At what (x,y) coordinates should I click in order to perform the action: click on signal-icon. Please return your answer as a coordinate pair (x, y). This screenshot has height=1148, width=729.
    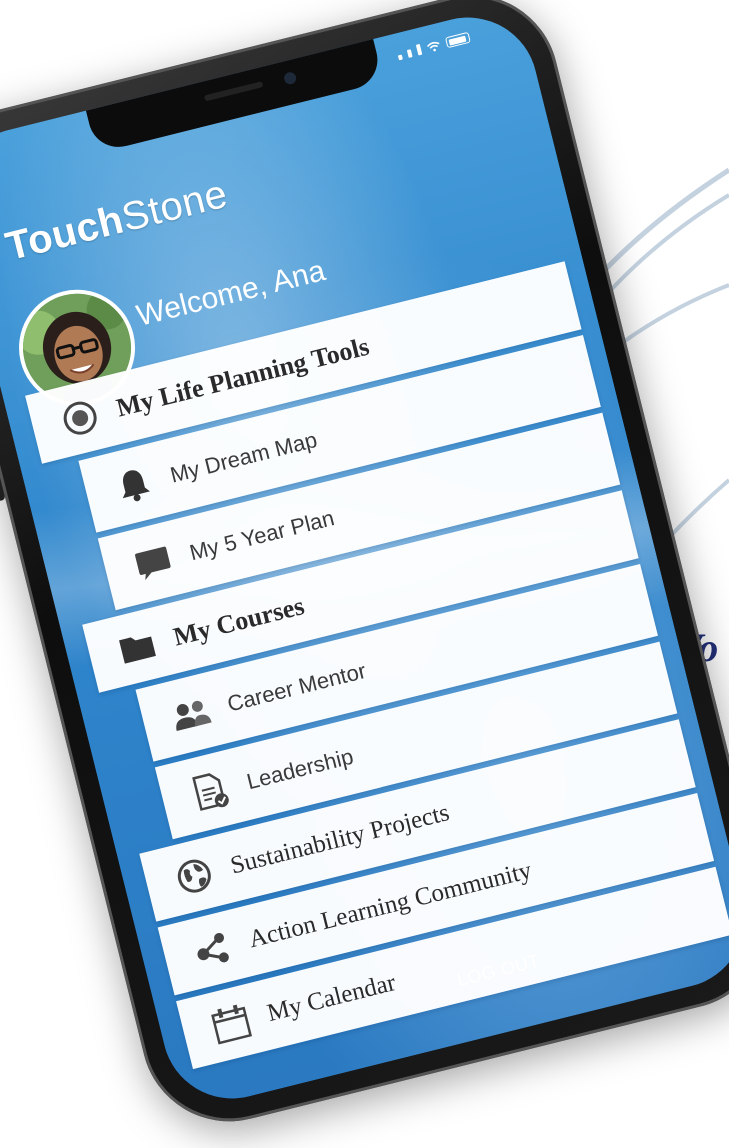
    Looking at the image, I should click on (400, 57).